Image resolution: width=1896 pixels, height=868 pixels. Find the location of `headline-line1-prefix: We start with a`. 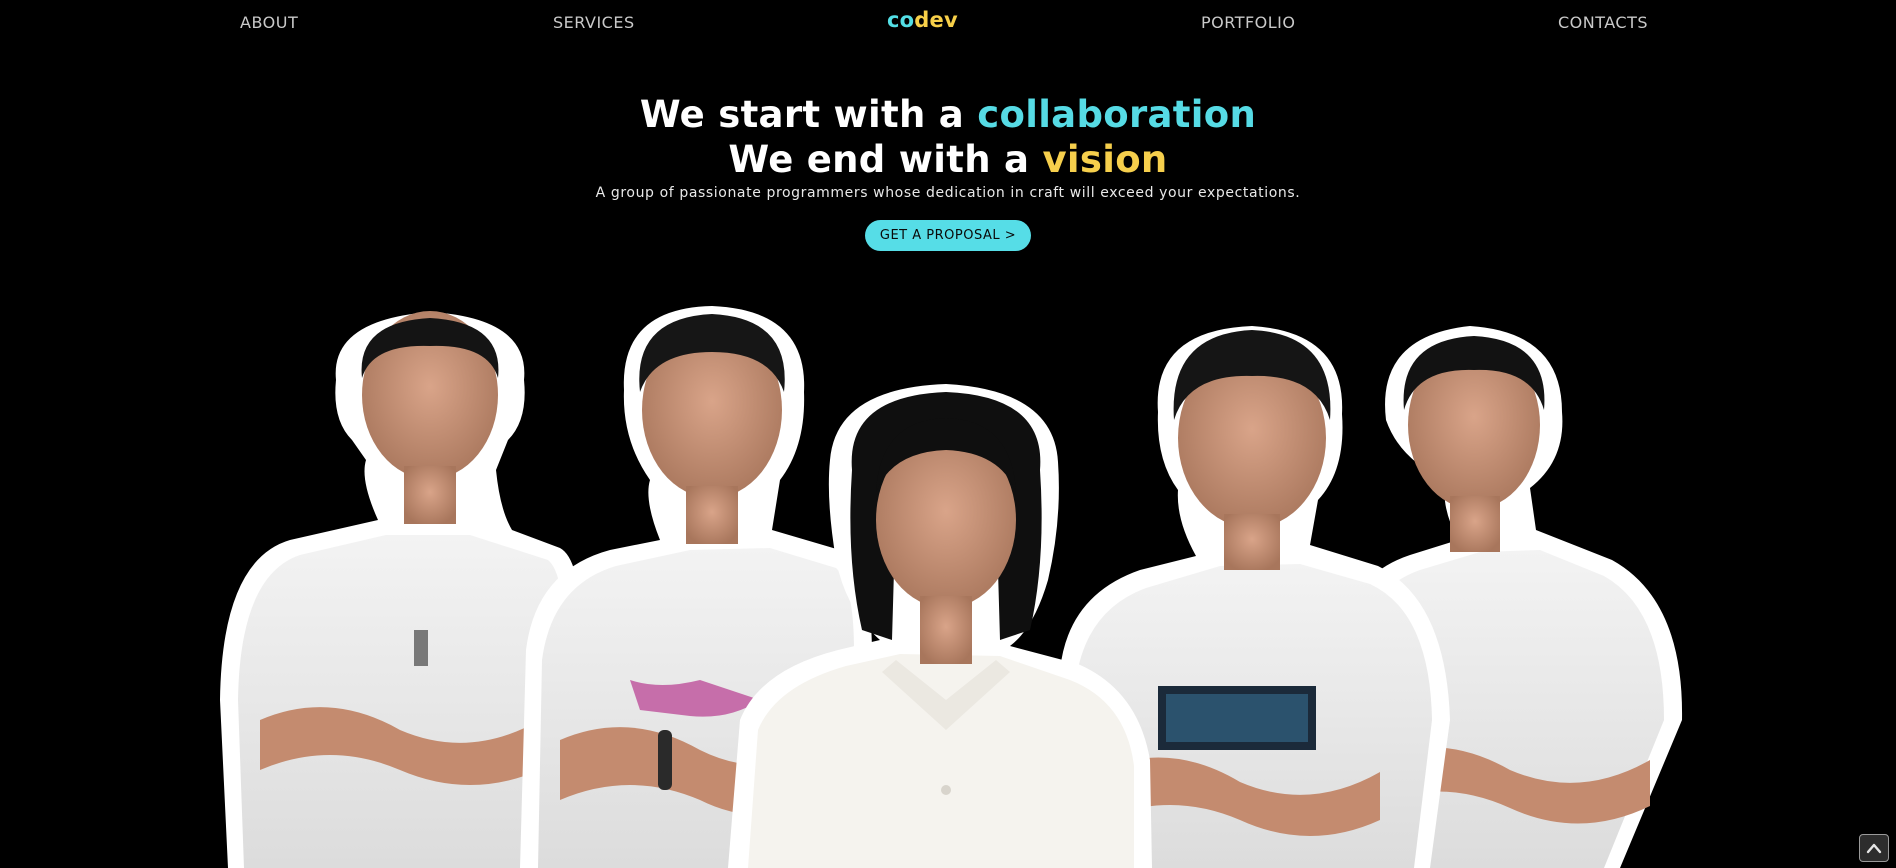

headline-line1-prefix: We start with a is located at coordinates (808, 114).